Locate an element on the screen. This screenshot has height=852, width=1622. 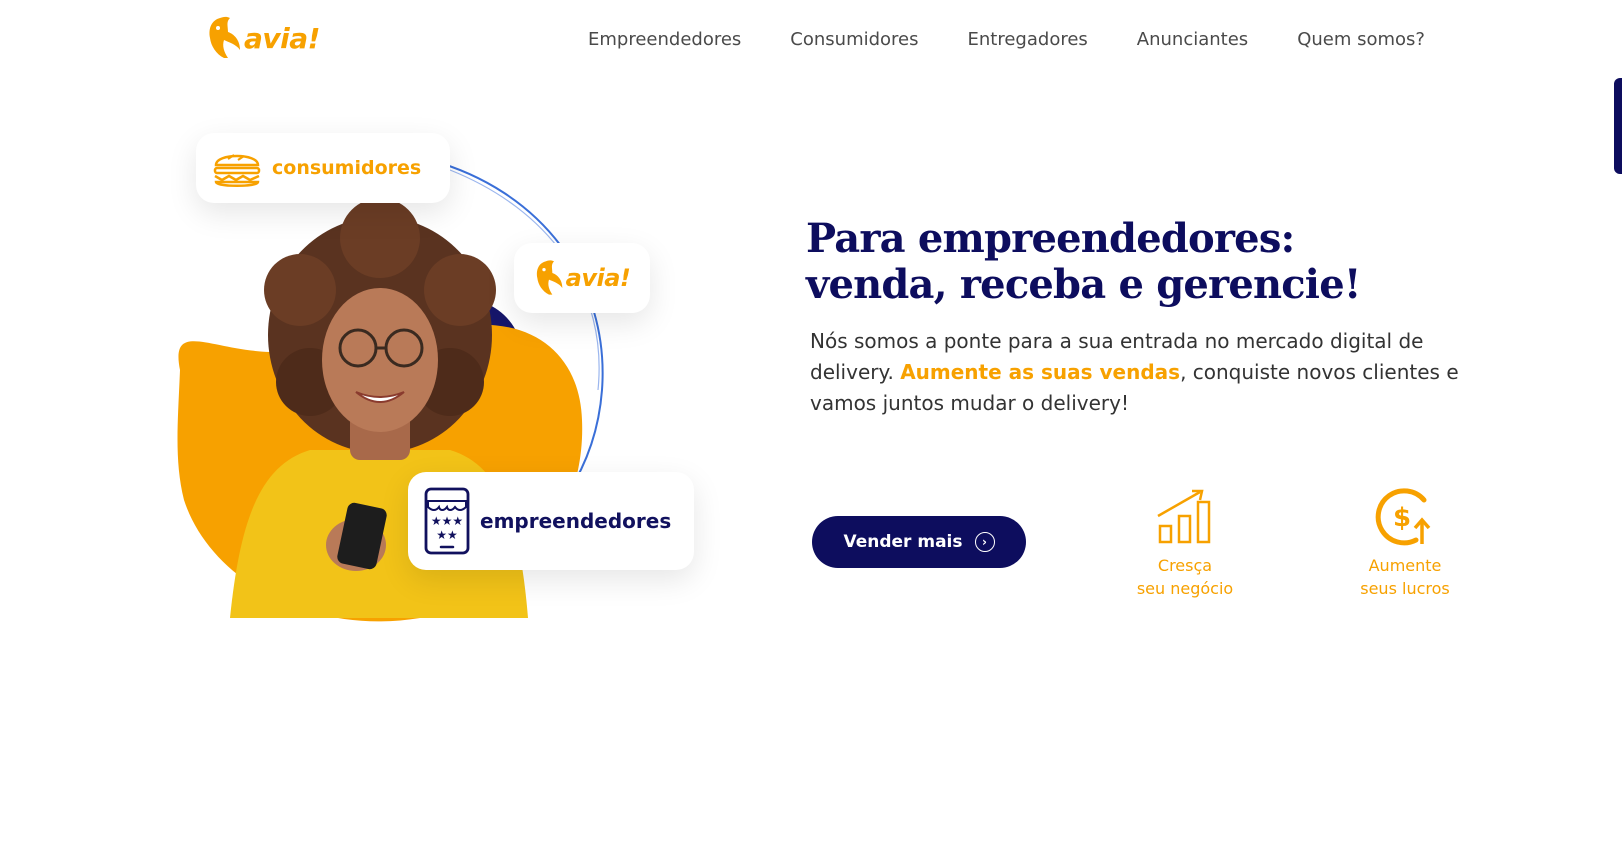
site-logo: avia! is located at coordinates (263, 38).